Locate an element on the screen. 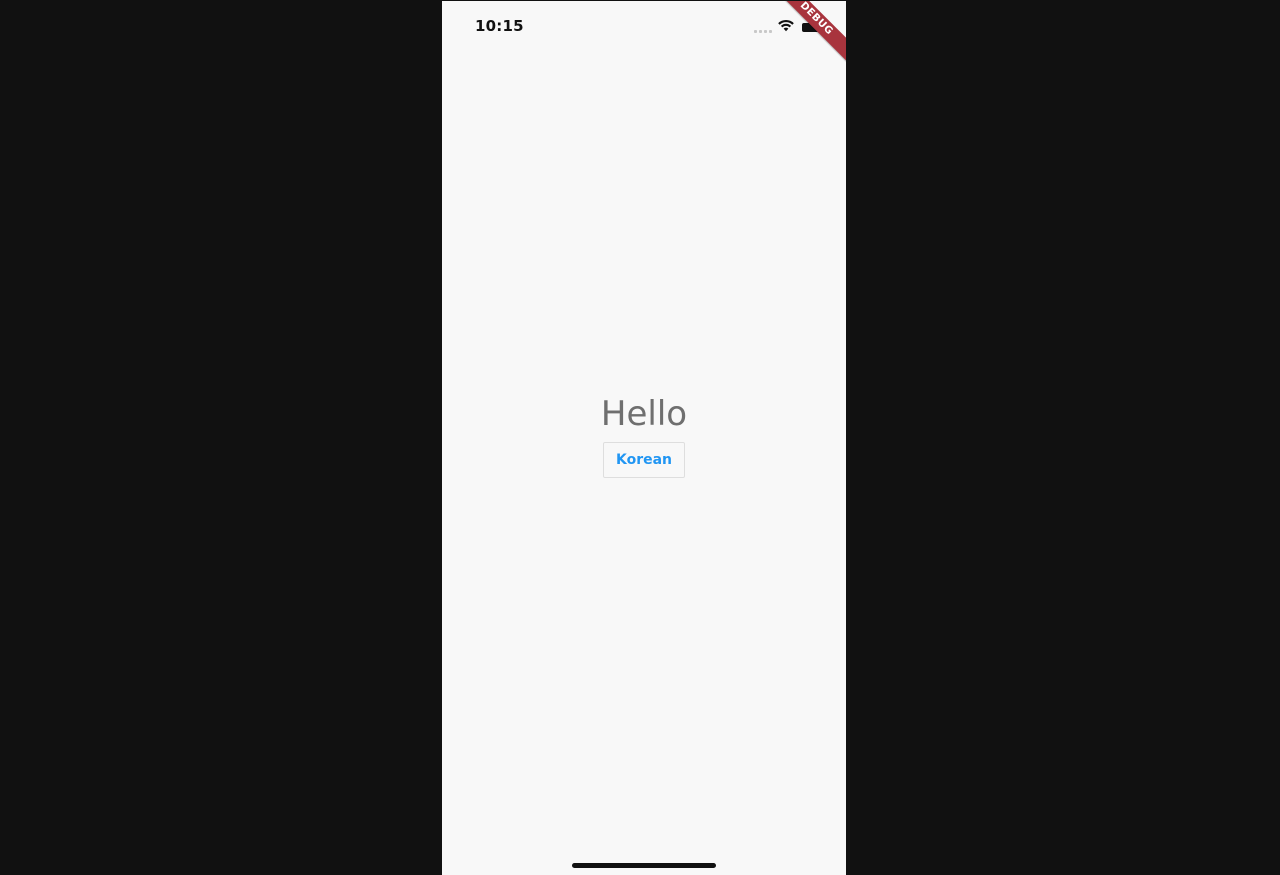 The width and height of the screenshot is (1280, 875). cellular-signal-icon is located at coordinates (764, 31).